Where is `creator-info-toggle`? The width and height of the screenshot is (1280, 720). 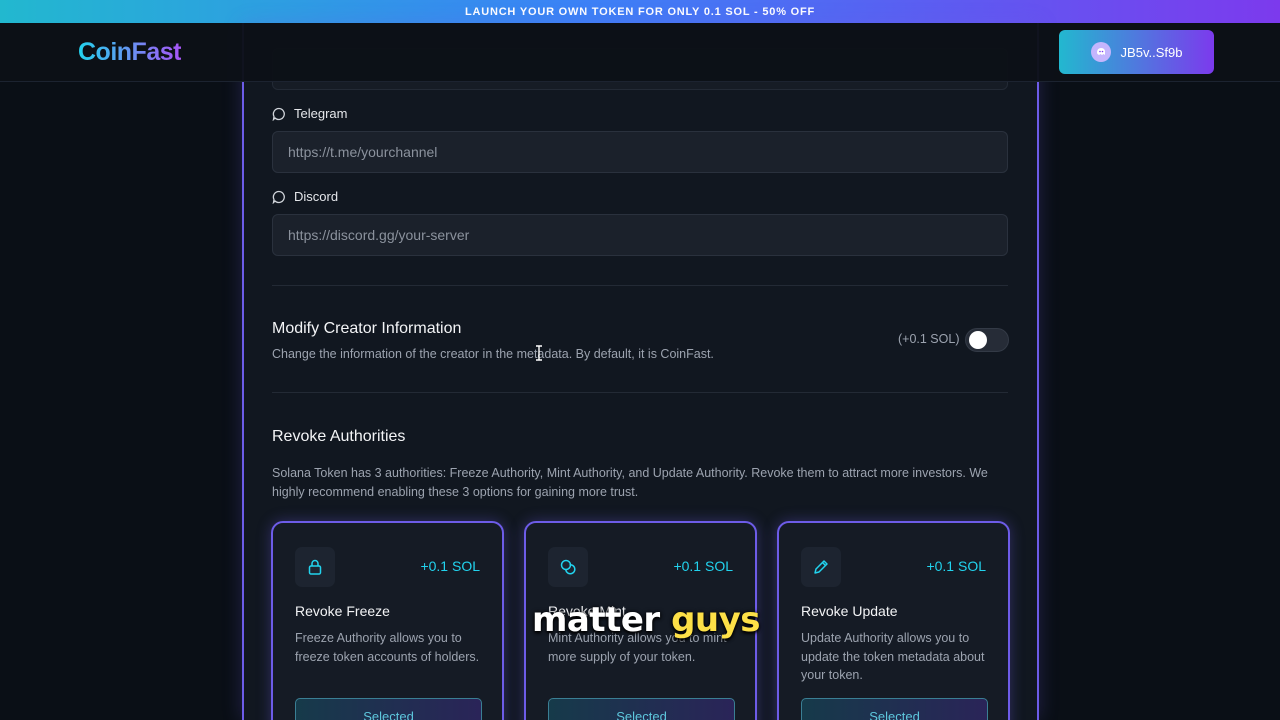 creator-info-toggle is located at coordinates (987, 340).